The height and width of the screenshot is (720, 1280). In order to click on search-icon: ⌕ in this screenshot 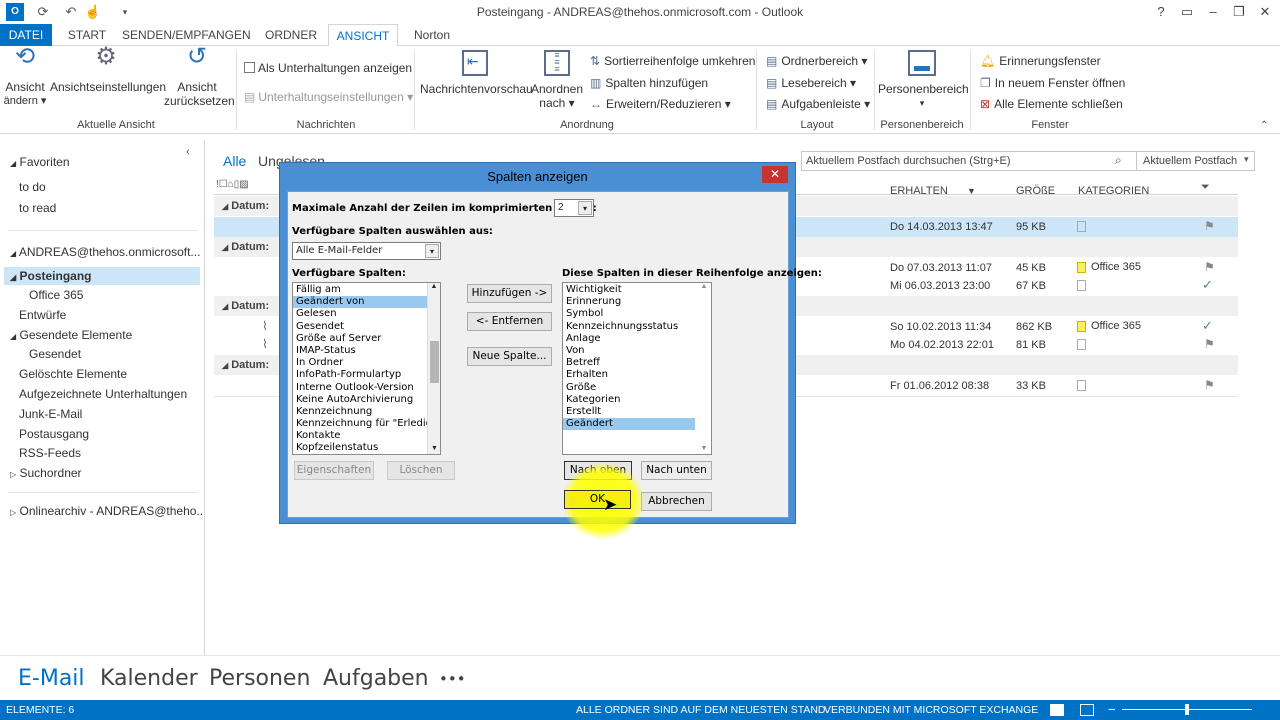, I will do `click(1118, 160)`.